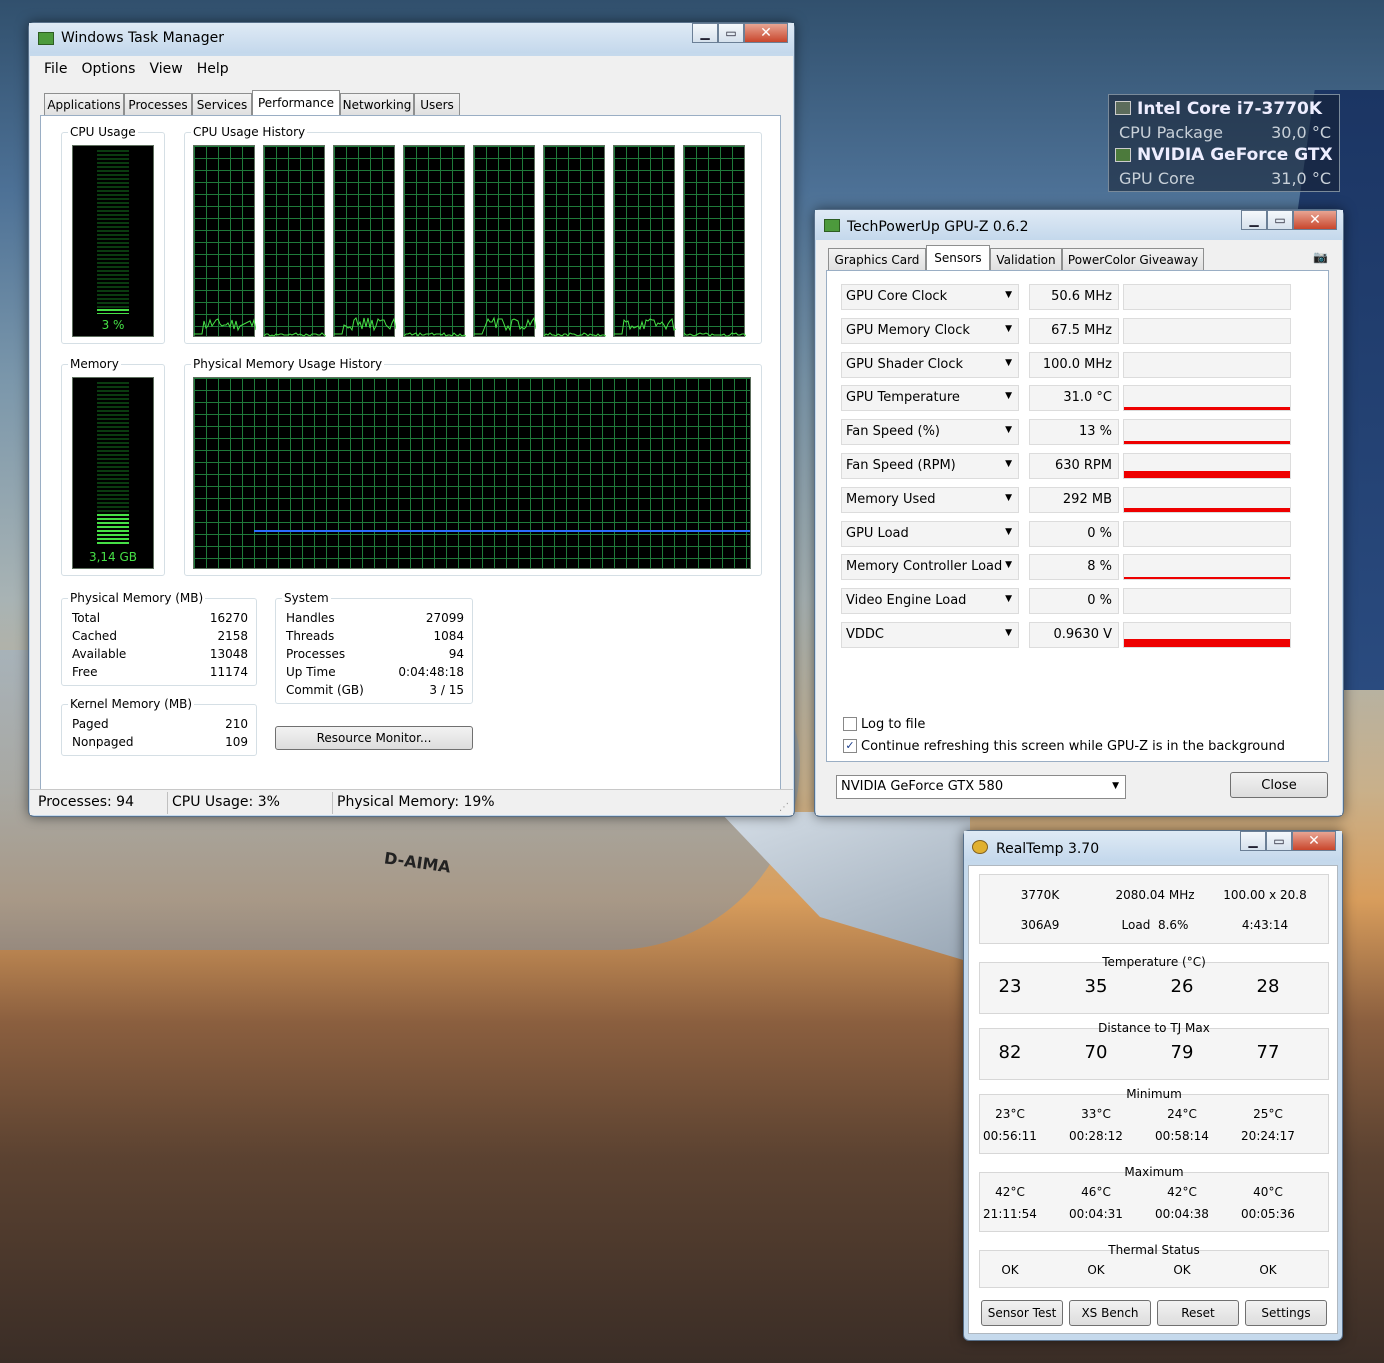 The width and height of the screenshot is (1384, 1363). Describe the element at coordinates (958, 257) in the screenshot. I see `tab-sensors: Sensors` at that location.